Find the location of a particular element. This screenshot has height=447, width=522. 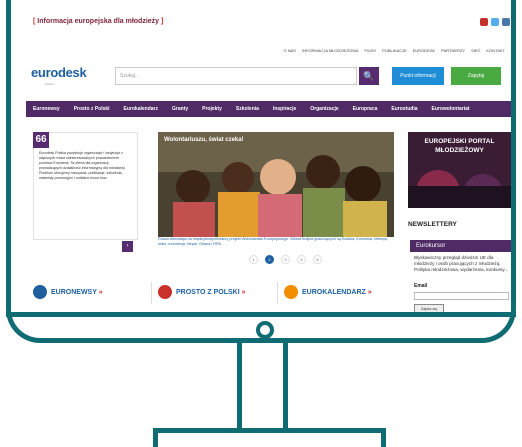

section-label: EUROKALENDARZ » is located at coordinates (337, 292).